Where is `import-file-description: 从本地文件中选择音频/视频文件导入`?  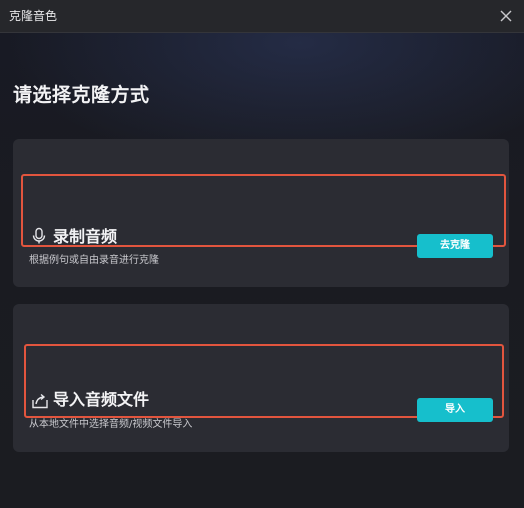
import-file-description: 从本地文件中选择音频/视频文件导入 is located at coordinates (111, 424).